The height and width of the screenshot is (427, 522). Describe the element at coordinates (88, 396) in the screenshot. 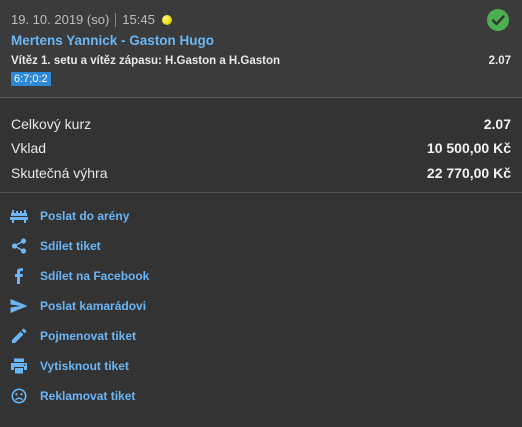

I see `action-label: Reklamovat tiket` at that location.